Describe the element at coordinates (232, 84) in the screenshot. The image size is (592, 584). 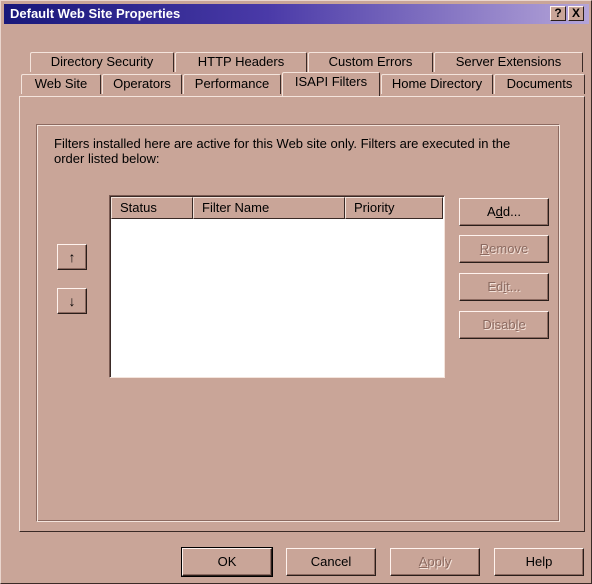
I see `tab-performance: Performance` at that location.